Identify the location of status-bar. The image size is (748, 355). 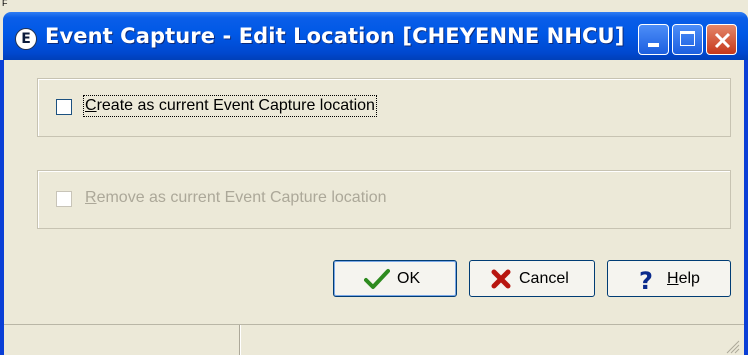
(374, 339).